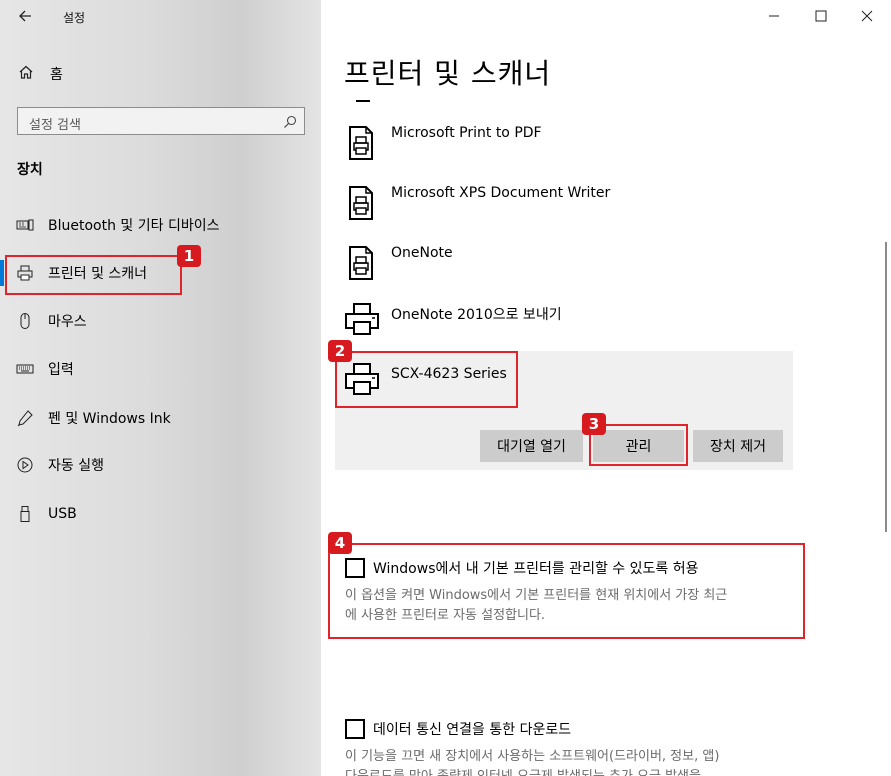 This screenshot has width=891, height=776. I want to click on home-label: 홈, so click(56, 75).